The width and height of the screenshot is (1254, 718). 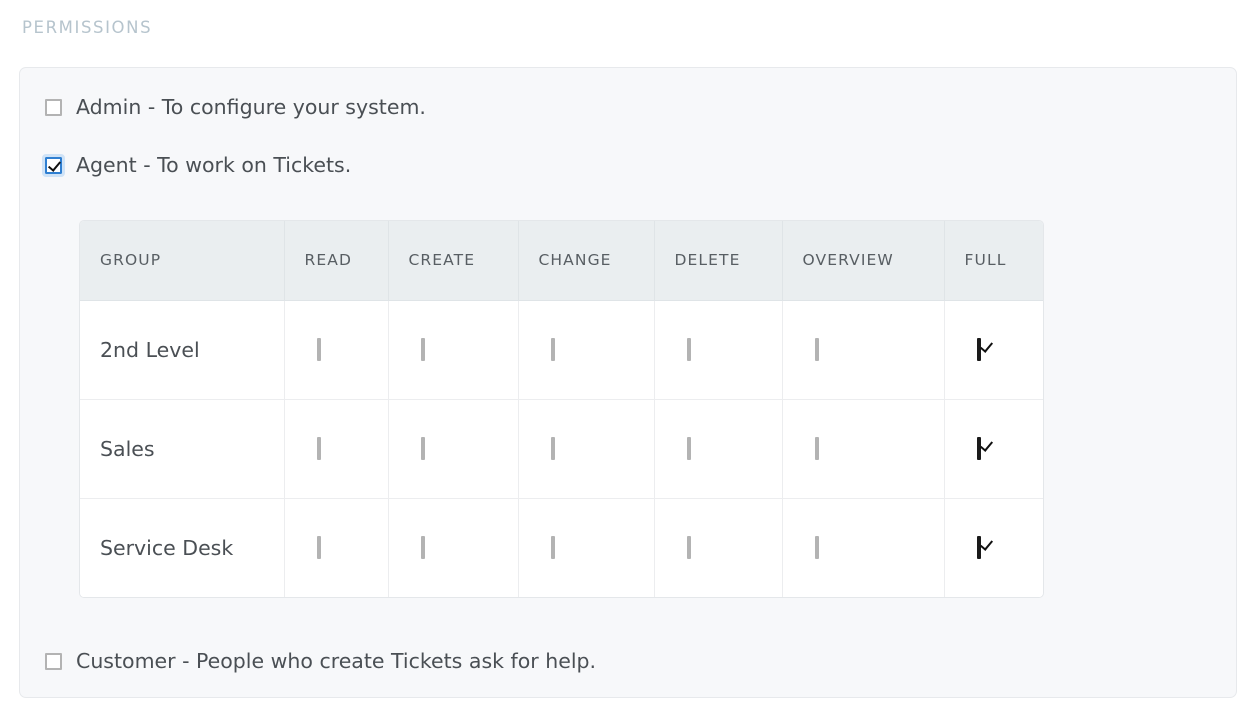 I want to click on table-row: Sales, so click(x=561, y=449).